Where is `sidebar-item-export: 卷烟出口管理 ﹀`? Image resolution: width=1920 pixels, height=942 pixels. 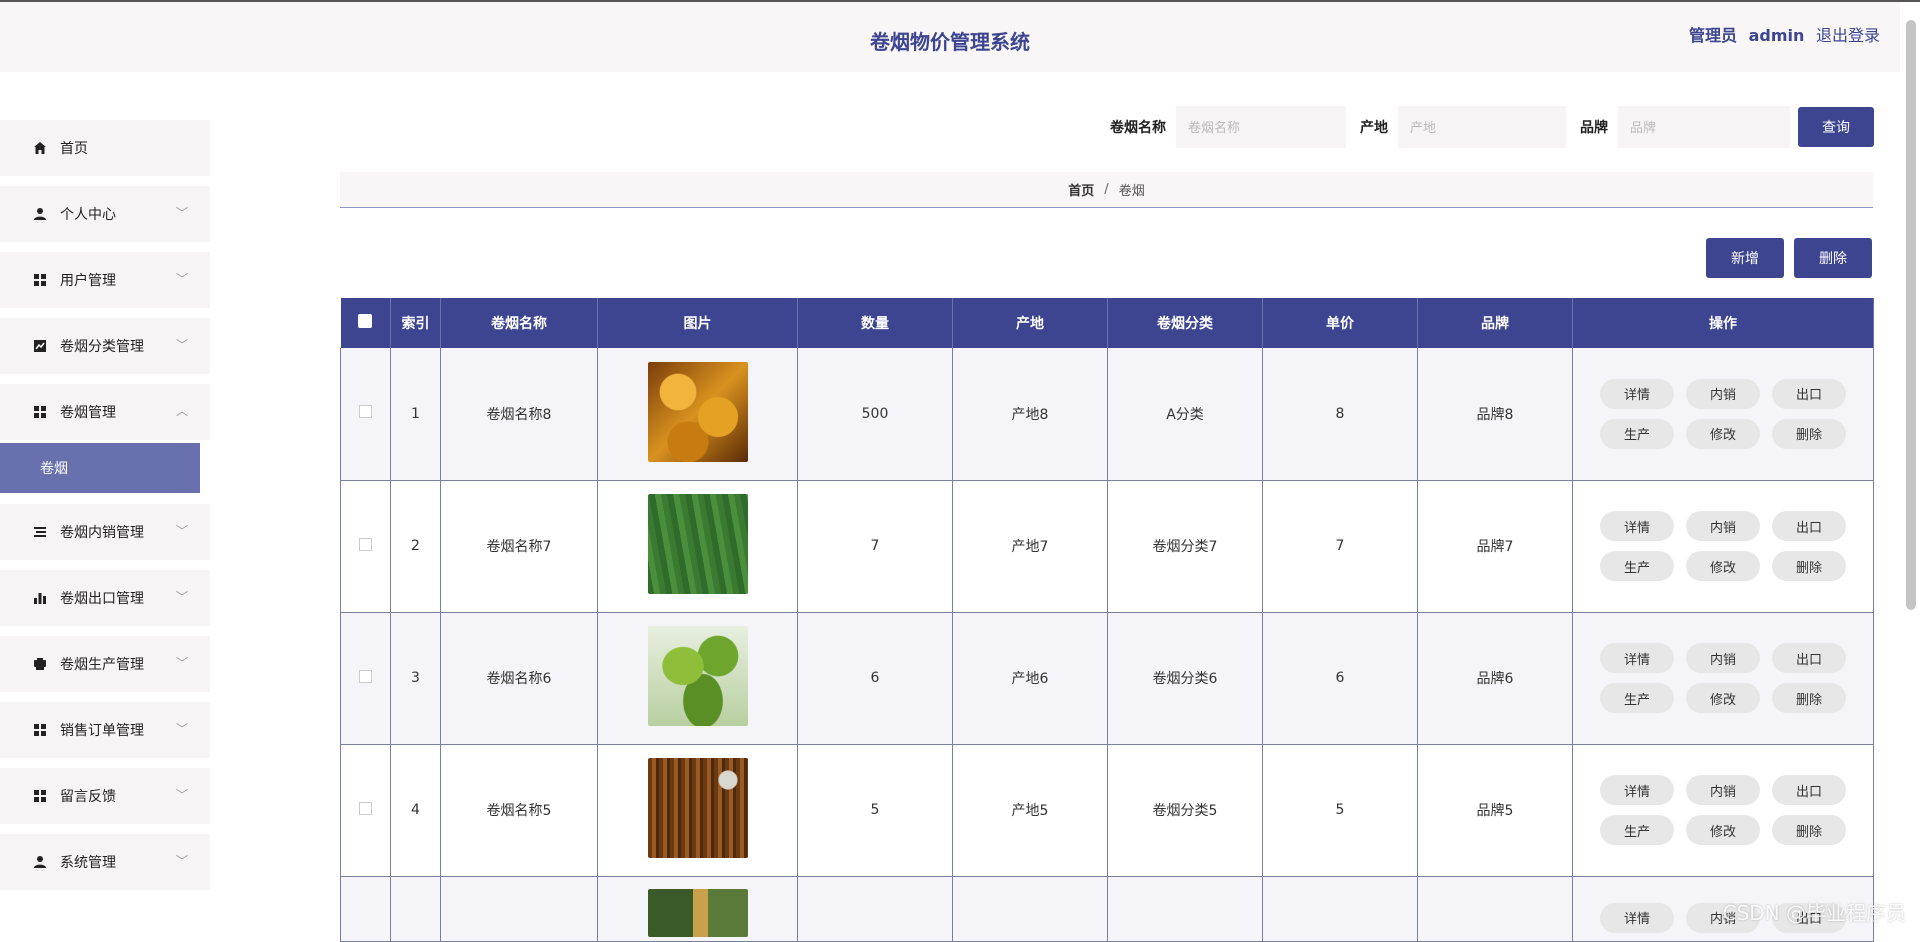
sidebar-item-export: 卷烟出口管理 ﹀ is located at coordinates (105, 598).